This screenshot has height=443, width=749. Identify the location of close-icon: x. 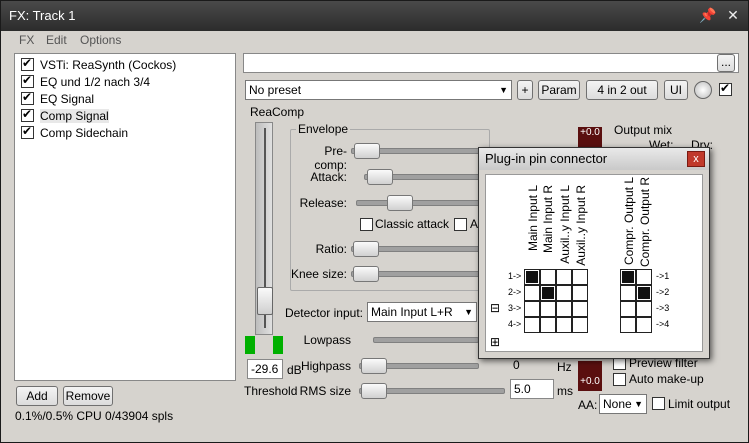
(696, 159).